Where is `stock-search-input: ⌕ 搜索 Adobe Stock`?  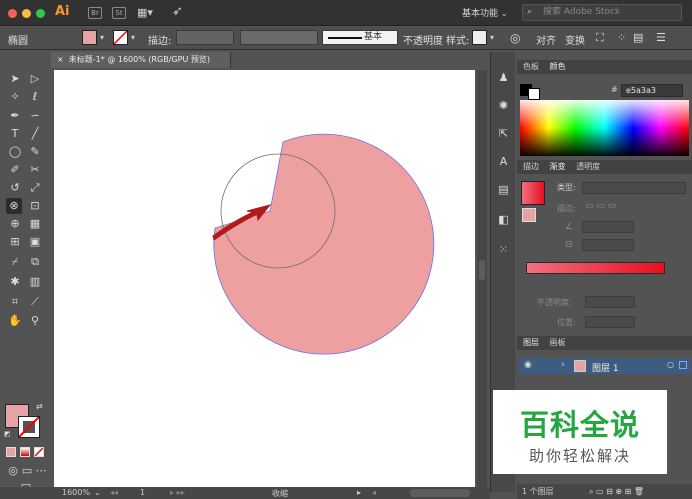 stock-search-input: ⌕ 搜索 Adobe Stock is located at coordinates (602, 12).